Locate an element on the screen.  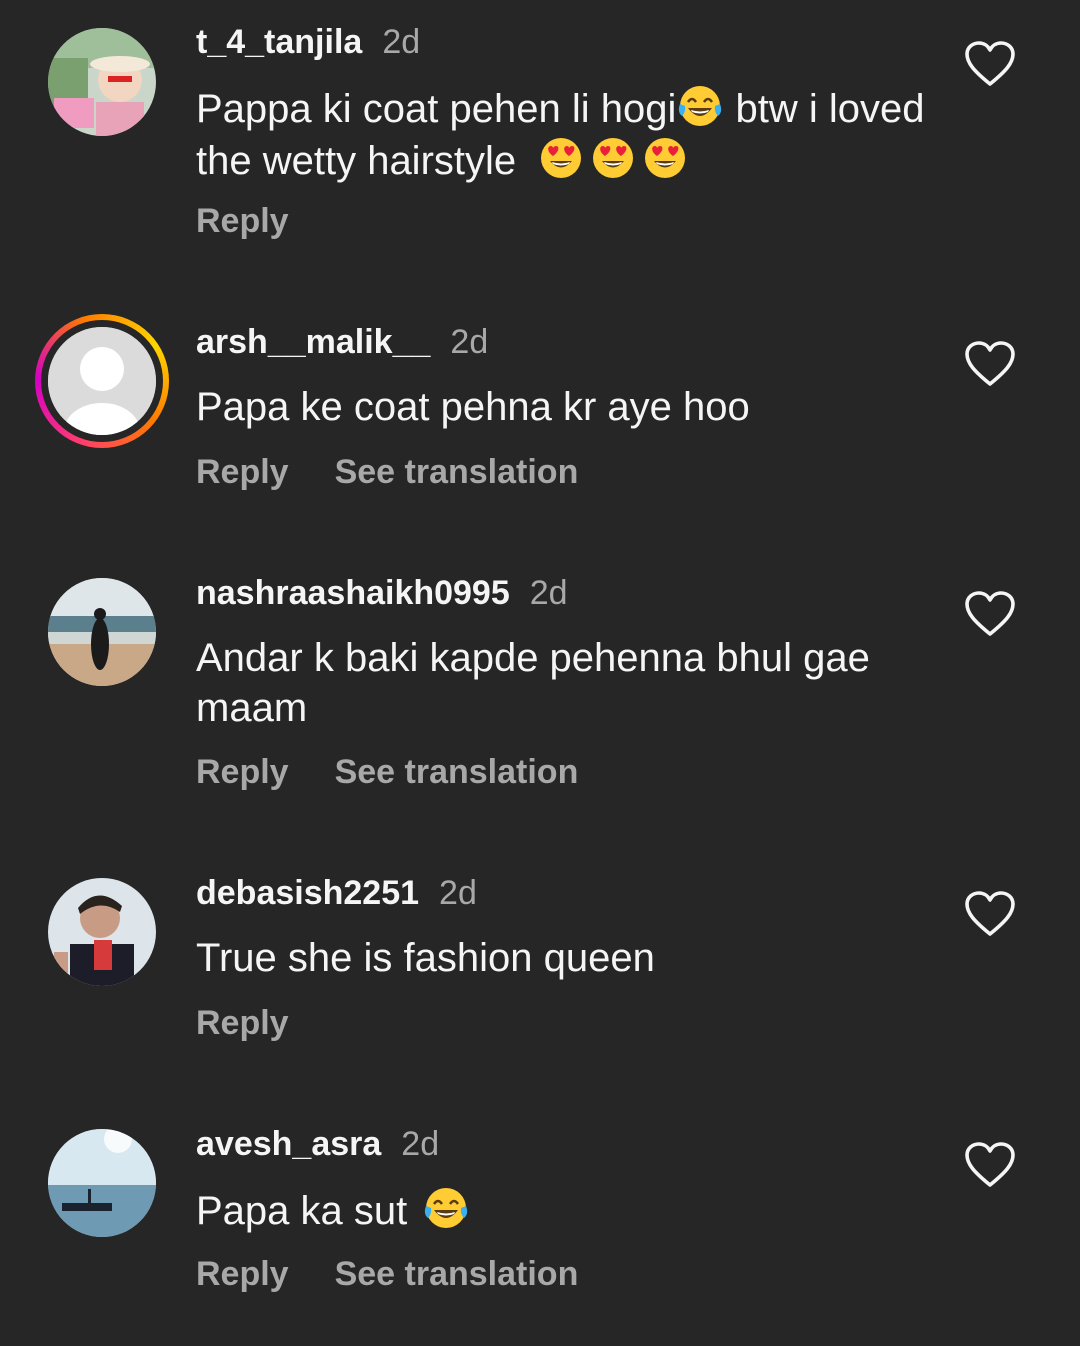
username: avesh_asra is located at coordinates (288, 1144).